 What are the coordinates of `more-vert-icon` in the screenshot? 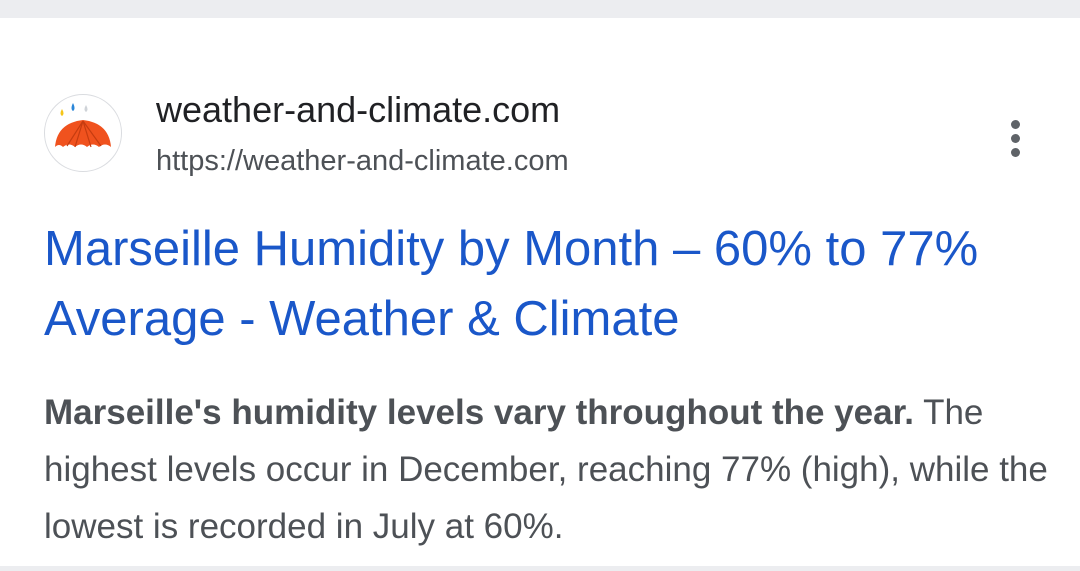 It's located at (1015, 124).